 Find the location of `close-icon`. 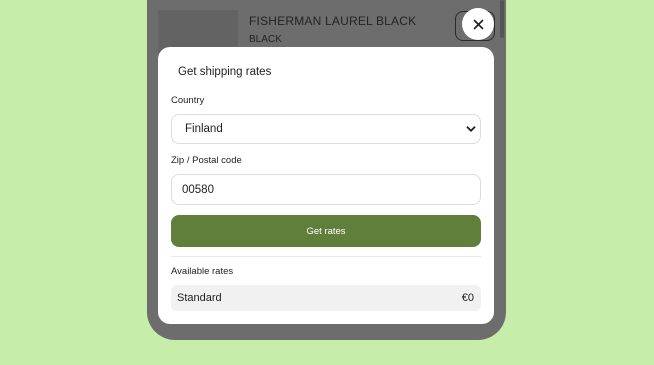

close-icon is located at coordinates (478, 24).